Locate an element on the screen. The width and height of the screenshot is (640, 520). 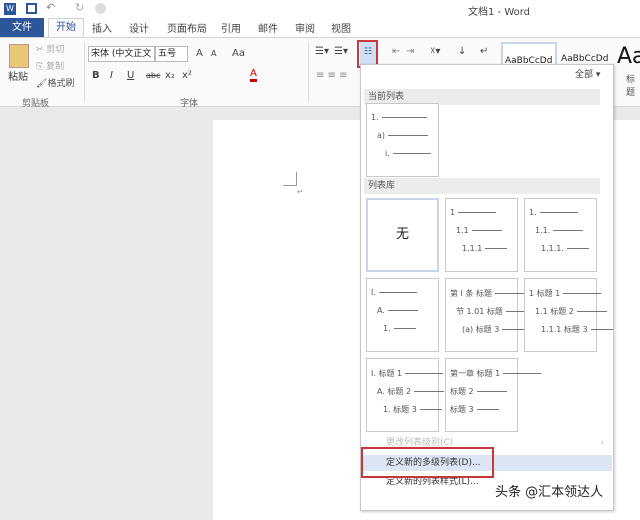
list-level-label: 1.1.1 标题 3 is located at coordinates (564, 329).